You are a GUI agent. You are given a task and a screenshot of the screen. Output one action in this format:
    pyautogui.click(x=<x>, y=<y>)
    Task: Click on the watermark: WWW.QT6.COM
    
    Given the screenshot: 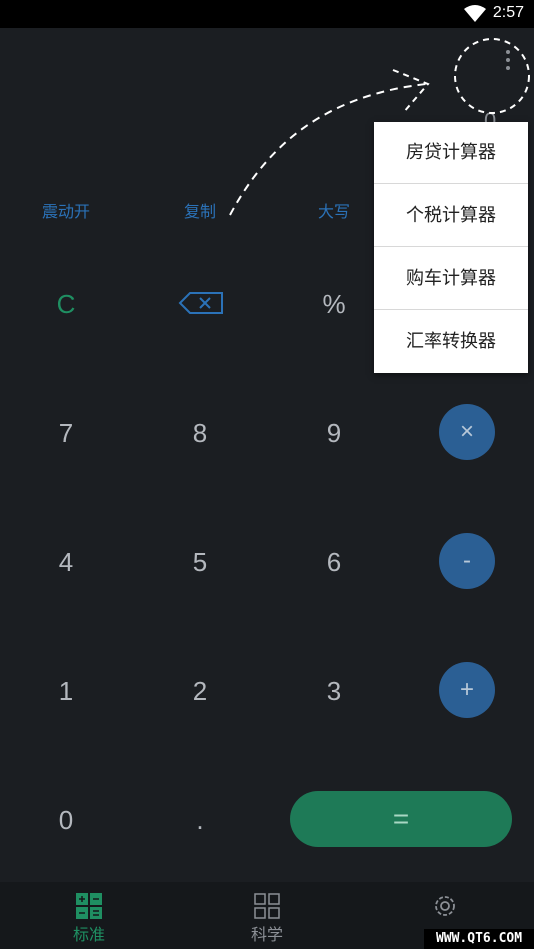 What is the action you would take?
    pyautogui.click(x=479, y=939)
    